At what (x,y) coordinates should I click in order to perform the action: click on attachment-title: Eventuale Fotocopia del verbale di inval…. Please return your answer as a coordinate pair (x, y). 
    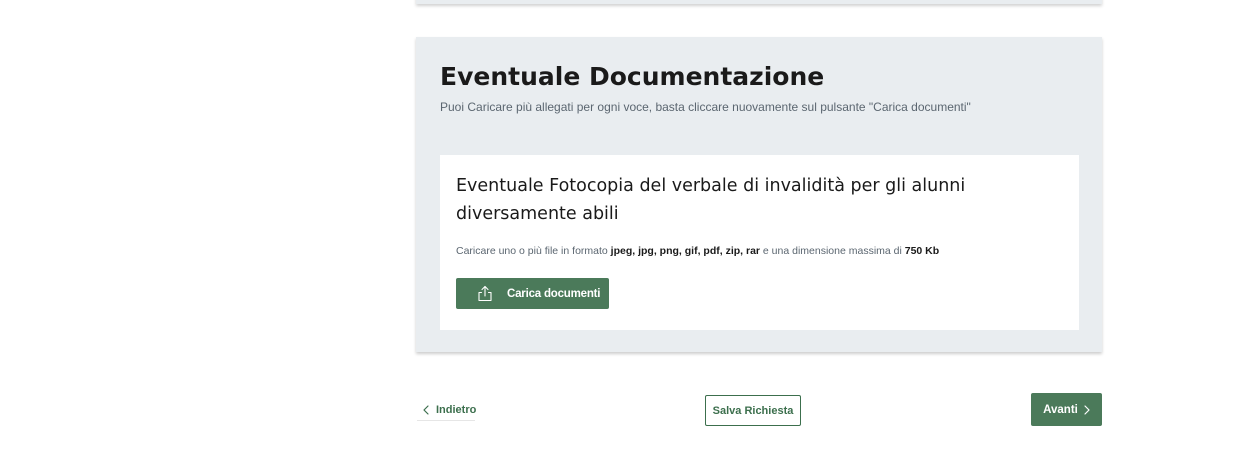
    Looking at the image, I should click on (711, 200).